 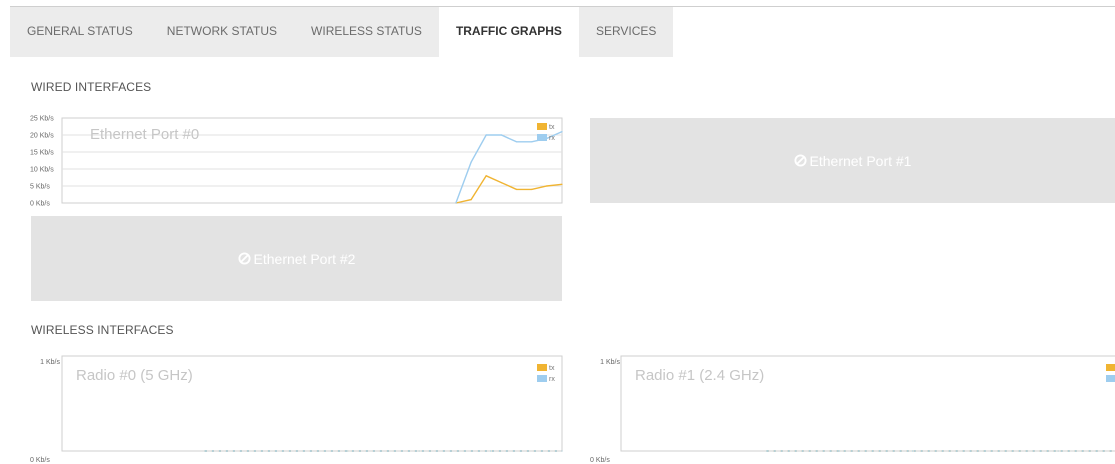 I want to click on ethernet-port-2-disabled-panel: Ethernet Port #2, so click(x=296, y=258).